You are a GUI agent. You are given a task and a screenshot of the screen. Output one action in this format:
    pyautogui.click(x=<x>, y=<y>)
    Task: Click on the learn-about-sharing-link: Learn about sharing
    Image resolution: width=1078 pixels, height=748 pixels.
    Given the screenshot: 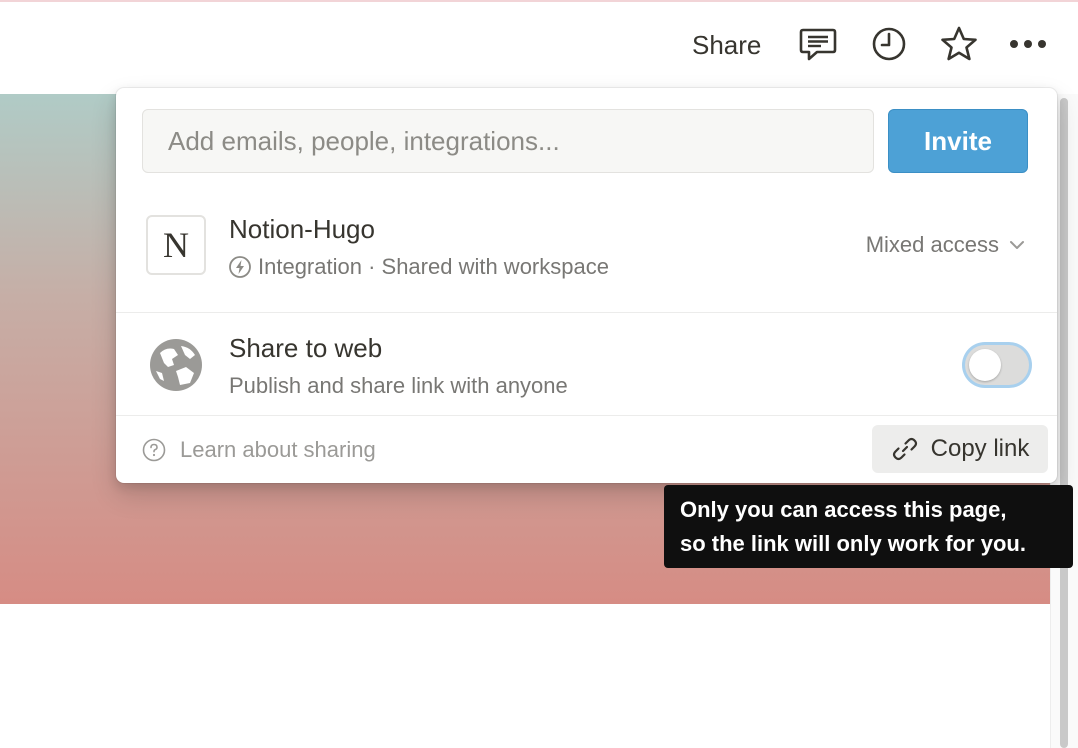 What is the action you would take?
    pyautogui.click(x=259, y=450)
    